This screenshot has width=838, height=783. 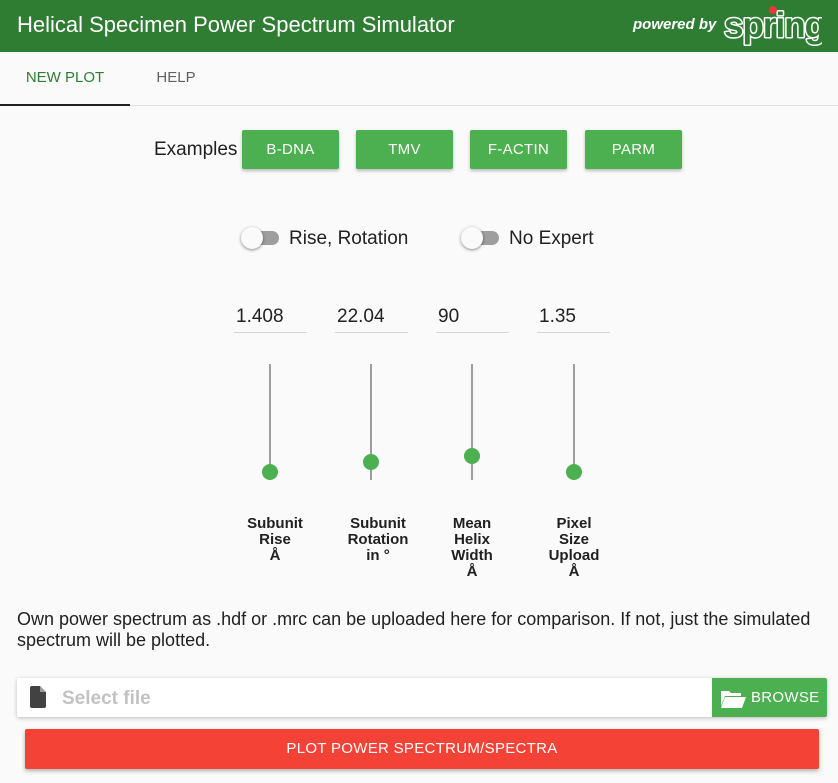 I want to click on expert-toggle, so click(x=480, y=238).